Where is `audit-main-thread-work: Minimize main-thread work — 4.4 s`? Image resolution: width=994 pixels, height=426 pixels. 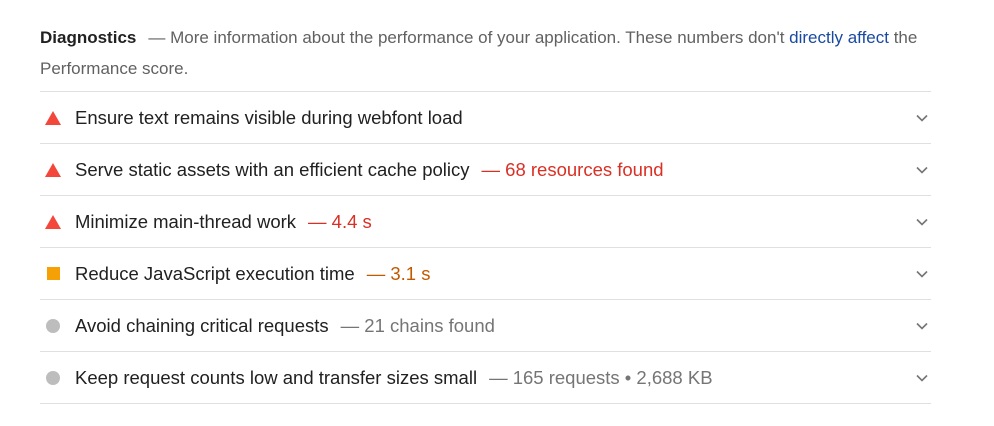 audit-main-thread-work: Minimize main-thread work — 4.4 s is located at coordinates (485, 222).